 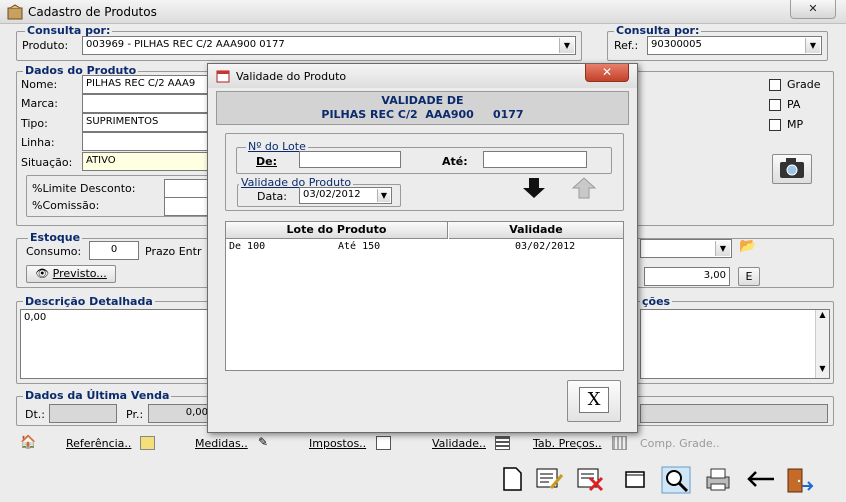 What do you see at coordinates (337, 230) in the screenshot?
I see `col-lote-header: Lote do Produto` at bounding box center [337, 230].